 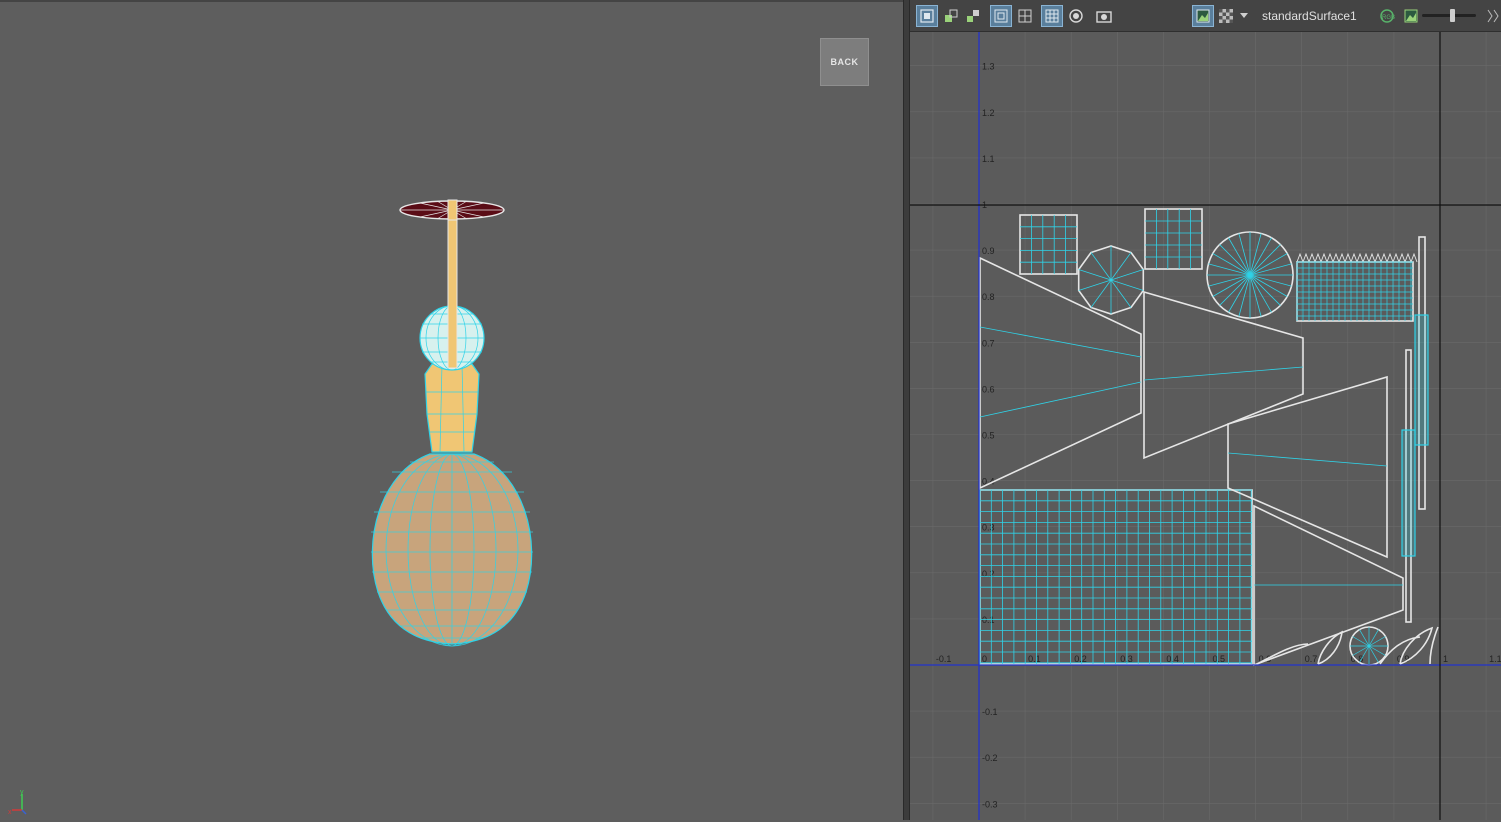 I want to click on uv-shell-body-grid, so click(x=1116, y=577).